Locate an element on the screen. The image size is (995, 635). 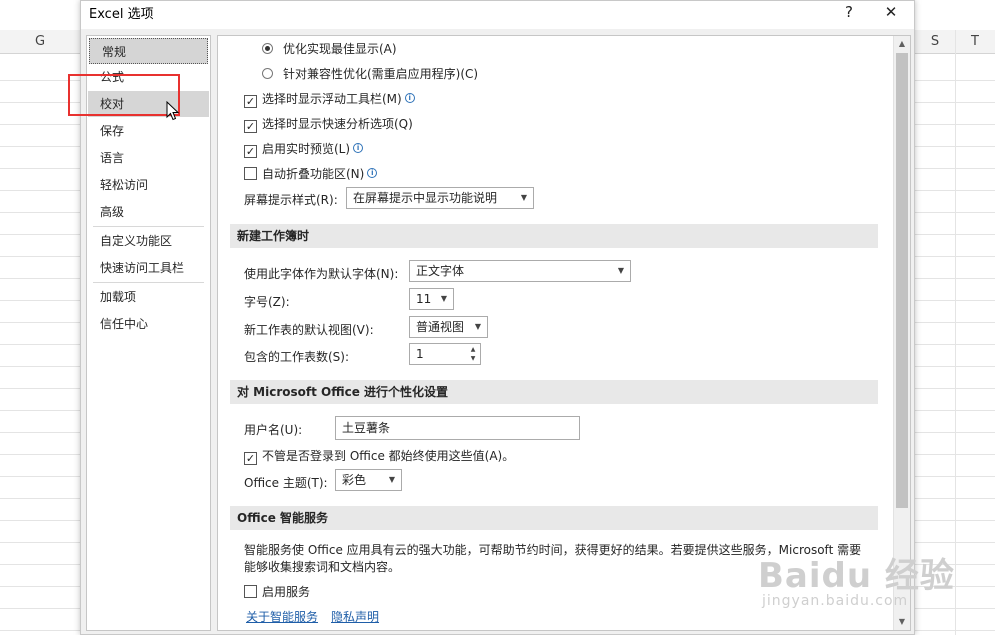
checkbox-label: 选择时显示快速分析选项(Q) is located at coordinates (337, 124).